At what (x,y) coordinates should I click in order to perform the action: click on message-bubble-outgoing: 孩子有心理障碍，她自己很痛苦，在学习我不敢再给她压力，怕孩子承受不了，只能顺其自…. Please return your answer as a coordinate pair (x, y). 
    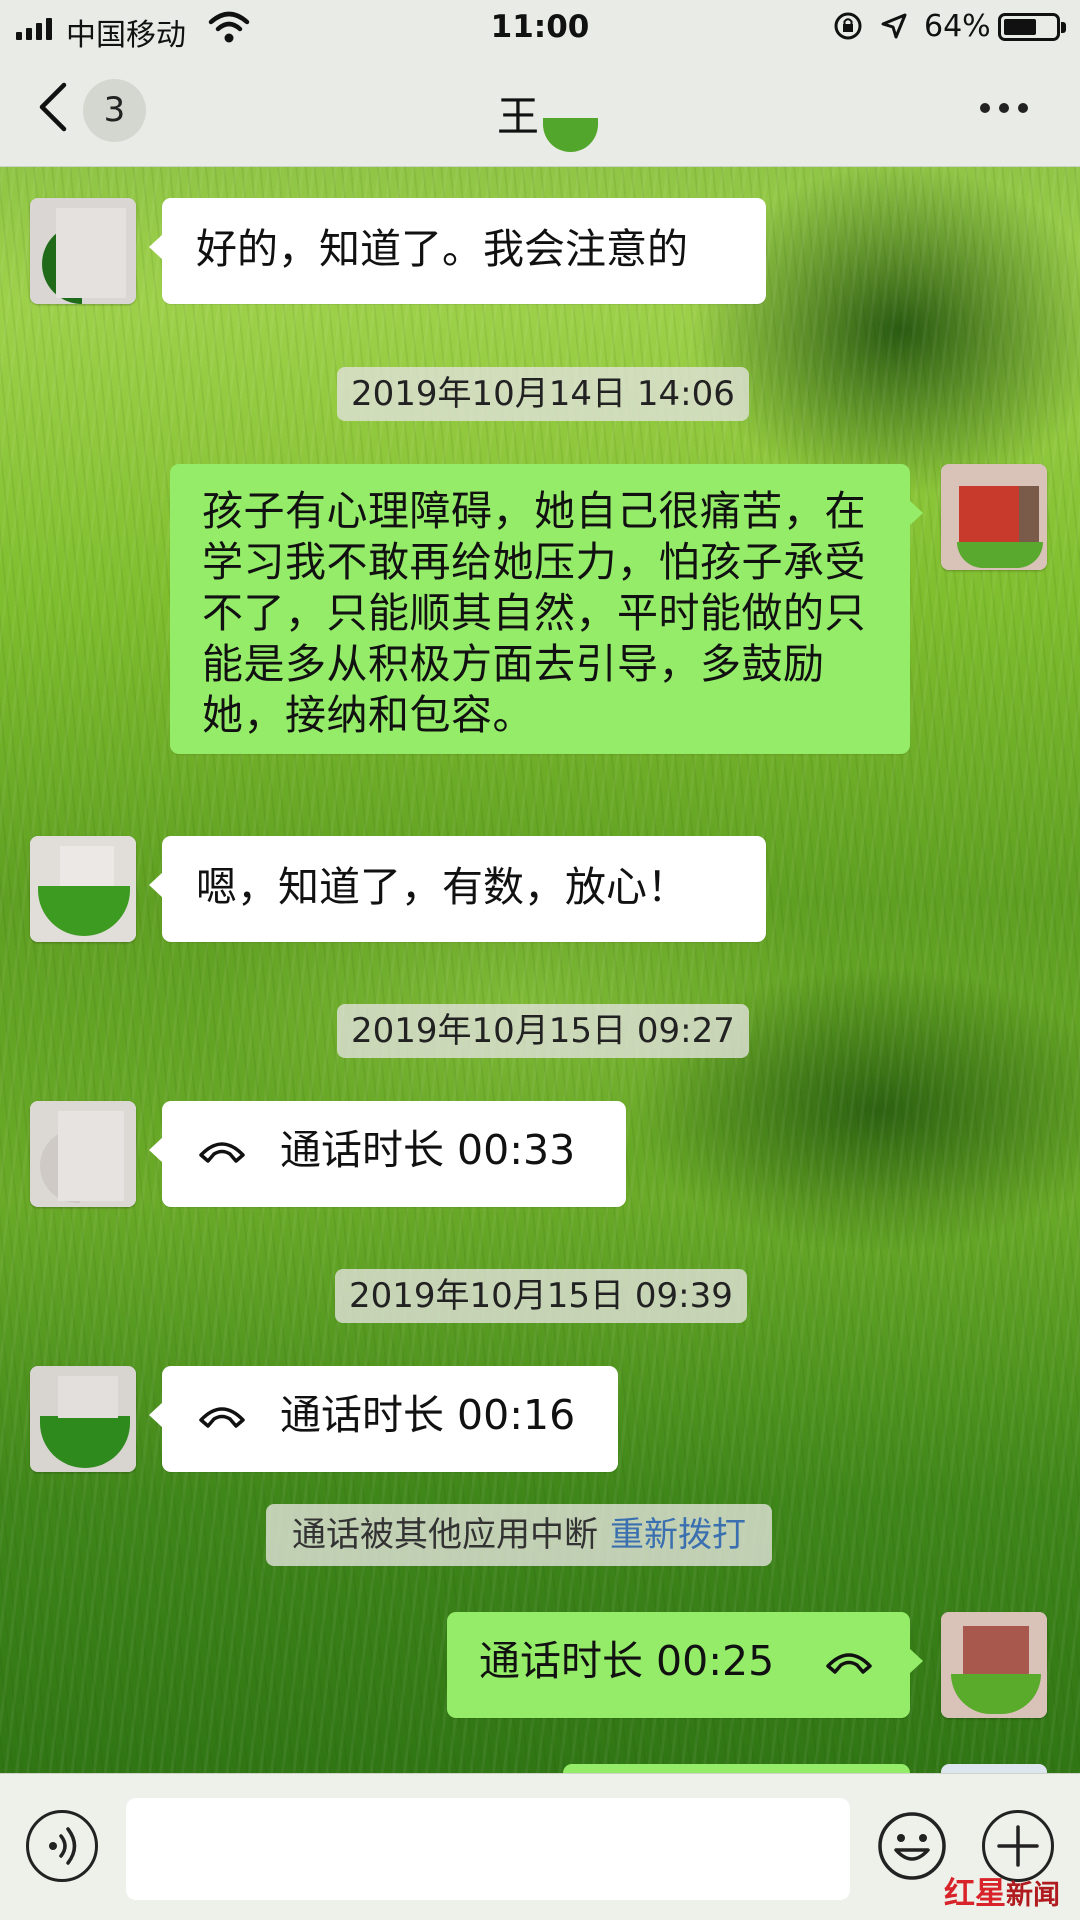
    Looking at the image, I should click on (546, 609).